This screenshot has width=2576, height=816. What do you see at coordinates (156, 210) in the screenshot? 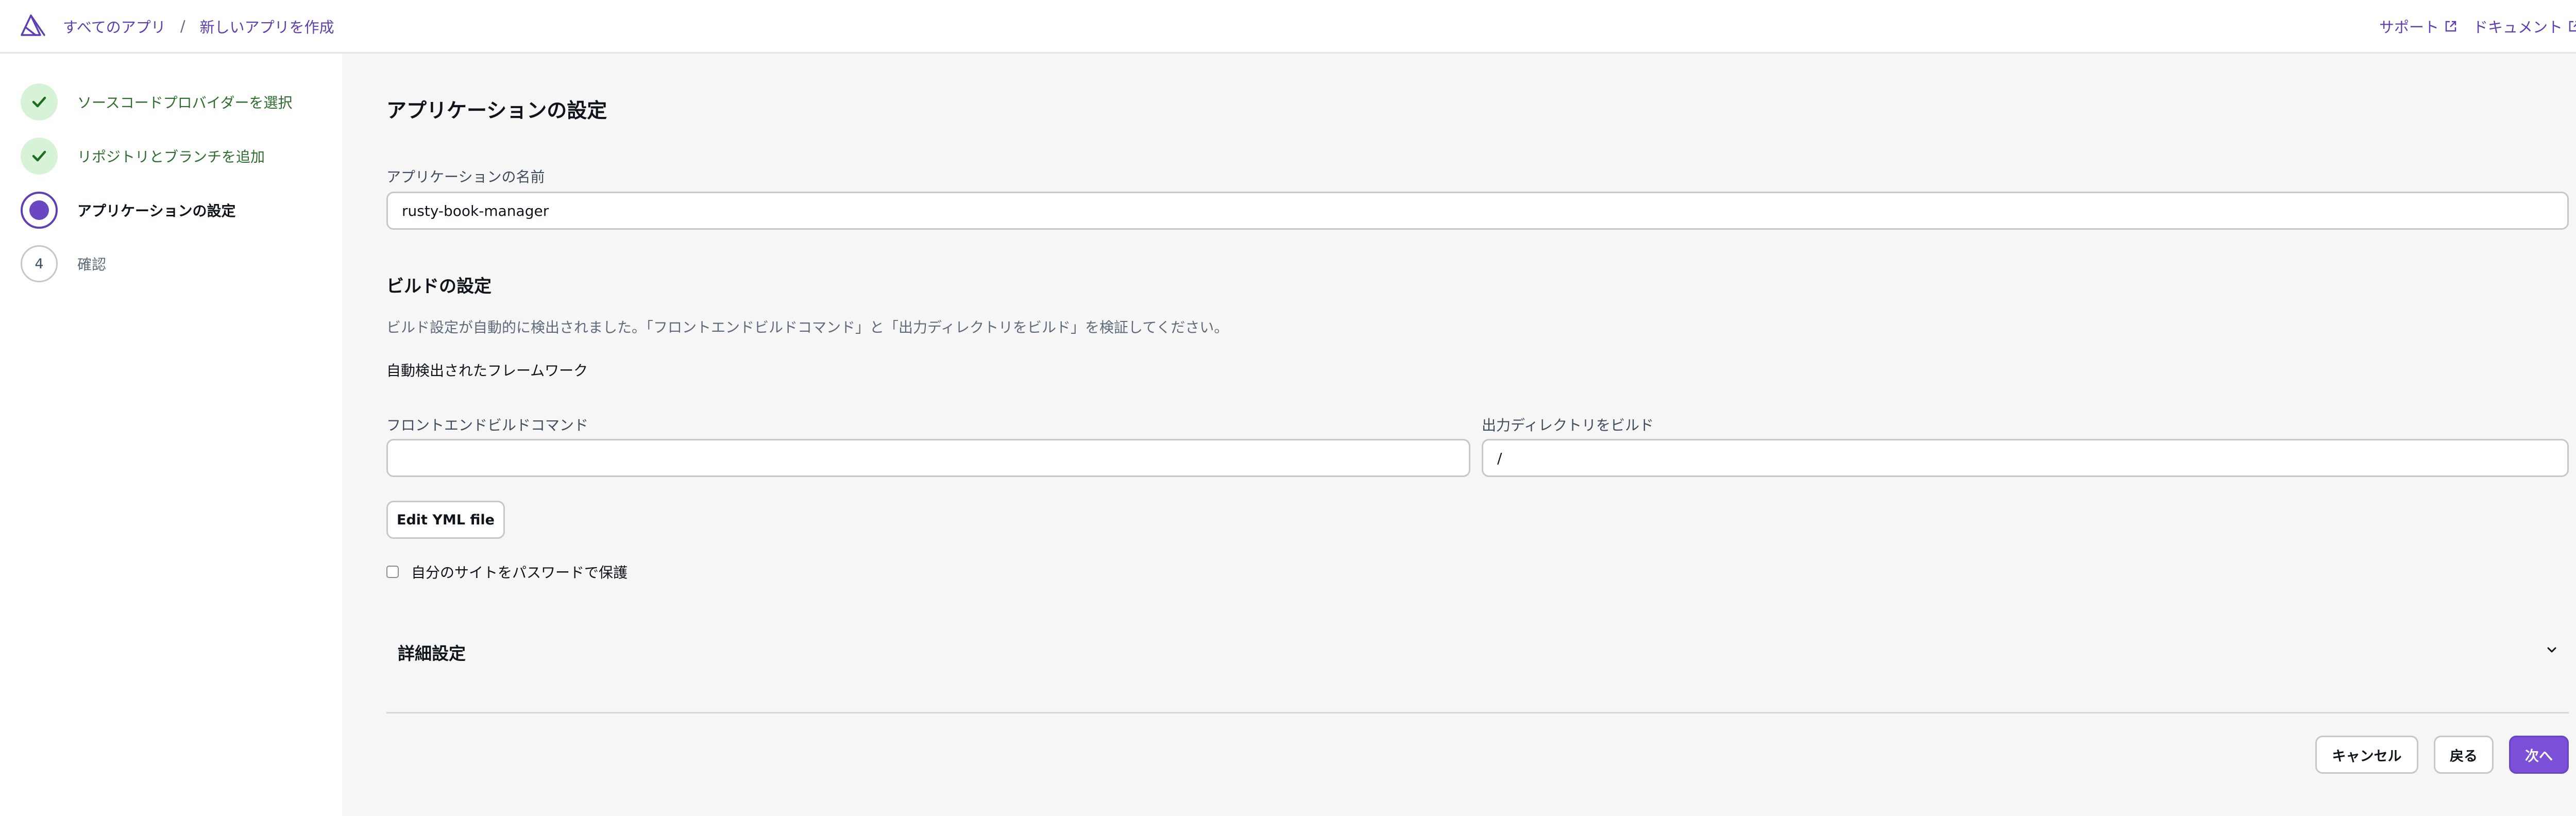
I see `step-label: アプリケーションの設定` at bounding box center [156, 210].